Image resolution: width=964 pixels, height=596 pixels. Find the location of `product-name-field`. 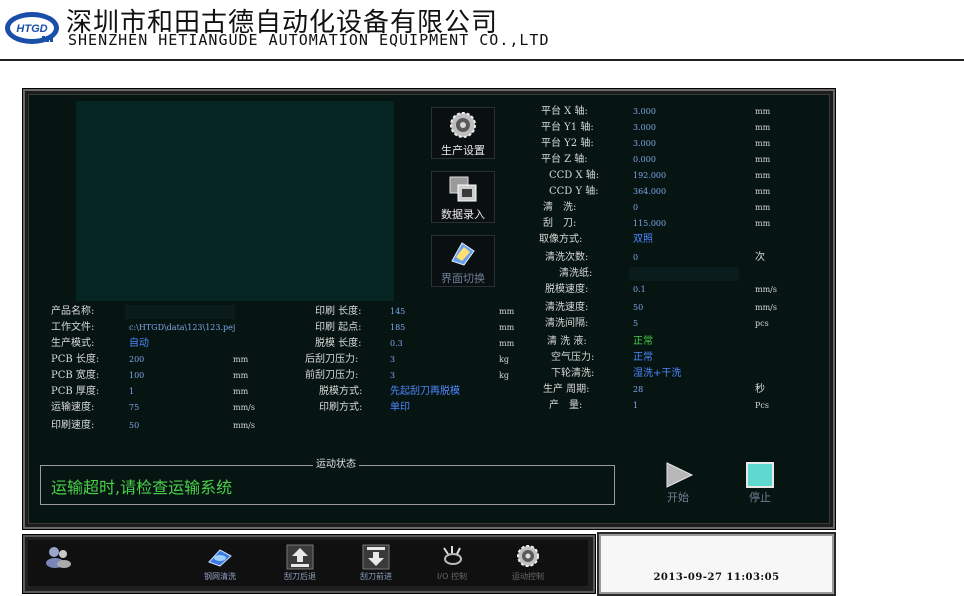

product-name-field is located at coordinates (180, 312).